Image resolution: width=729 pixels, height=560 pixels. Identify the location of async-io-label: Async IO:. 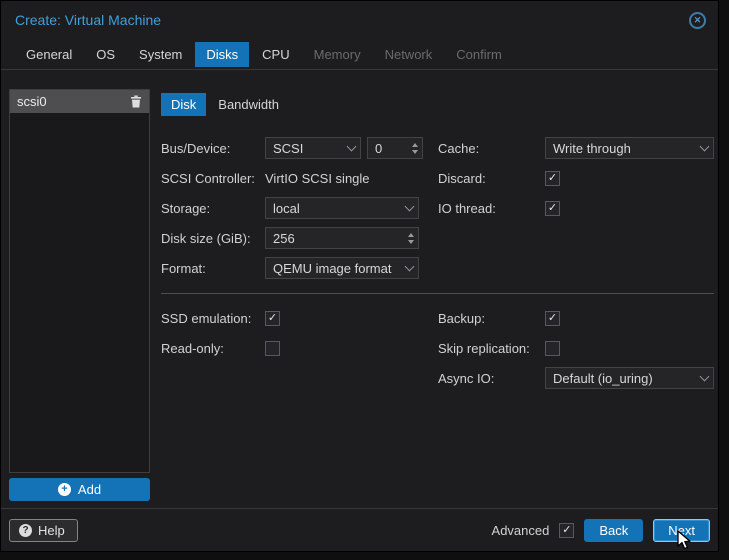
(466, 378).